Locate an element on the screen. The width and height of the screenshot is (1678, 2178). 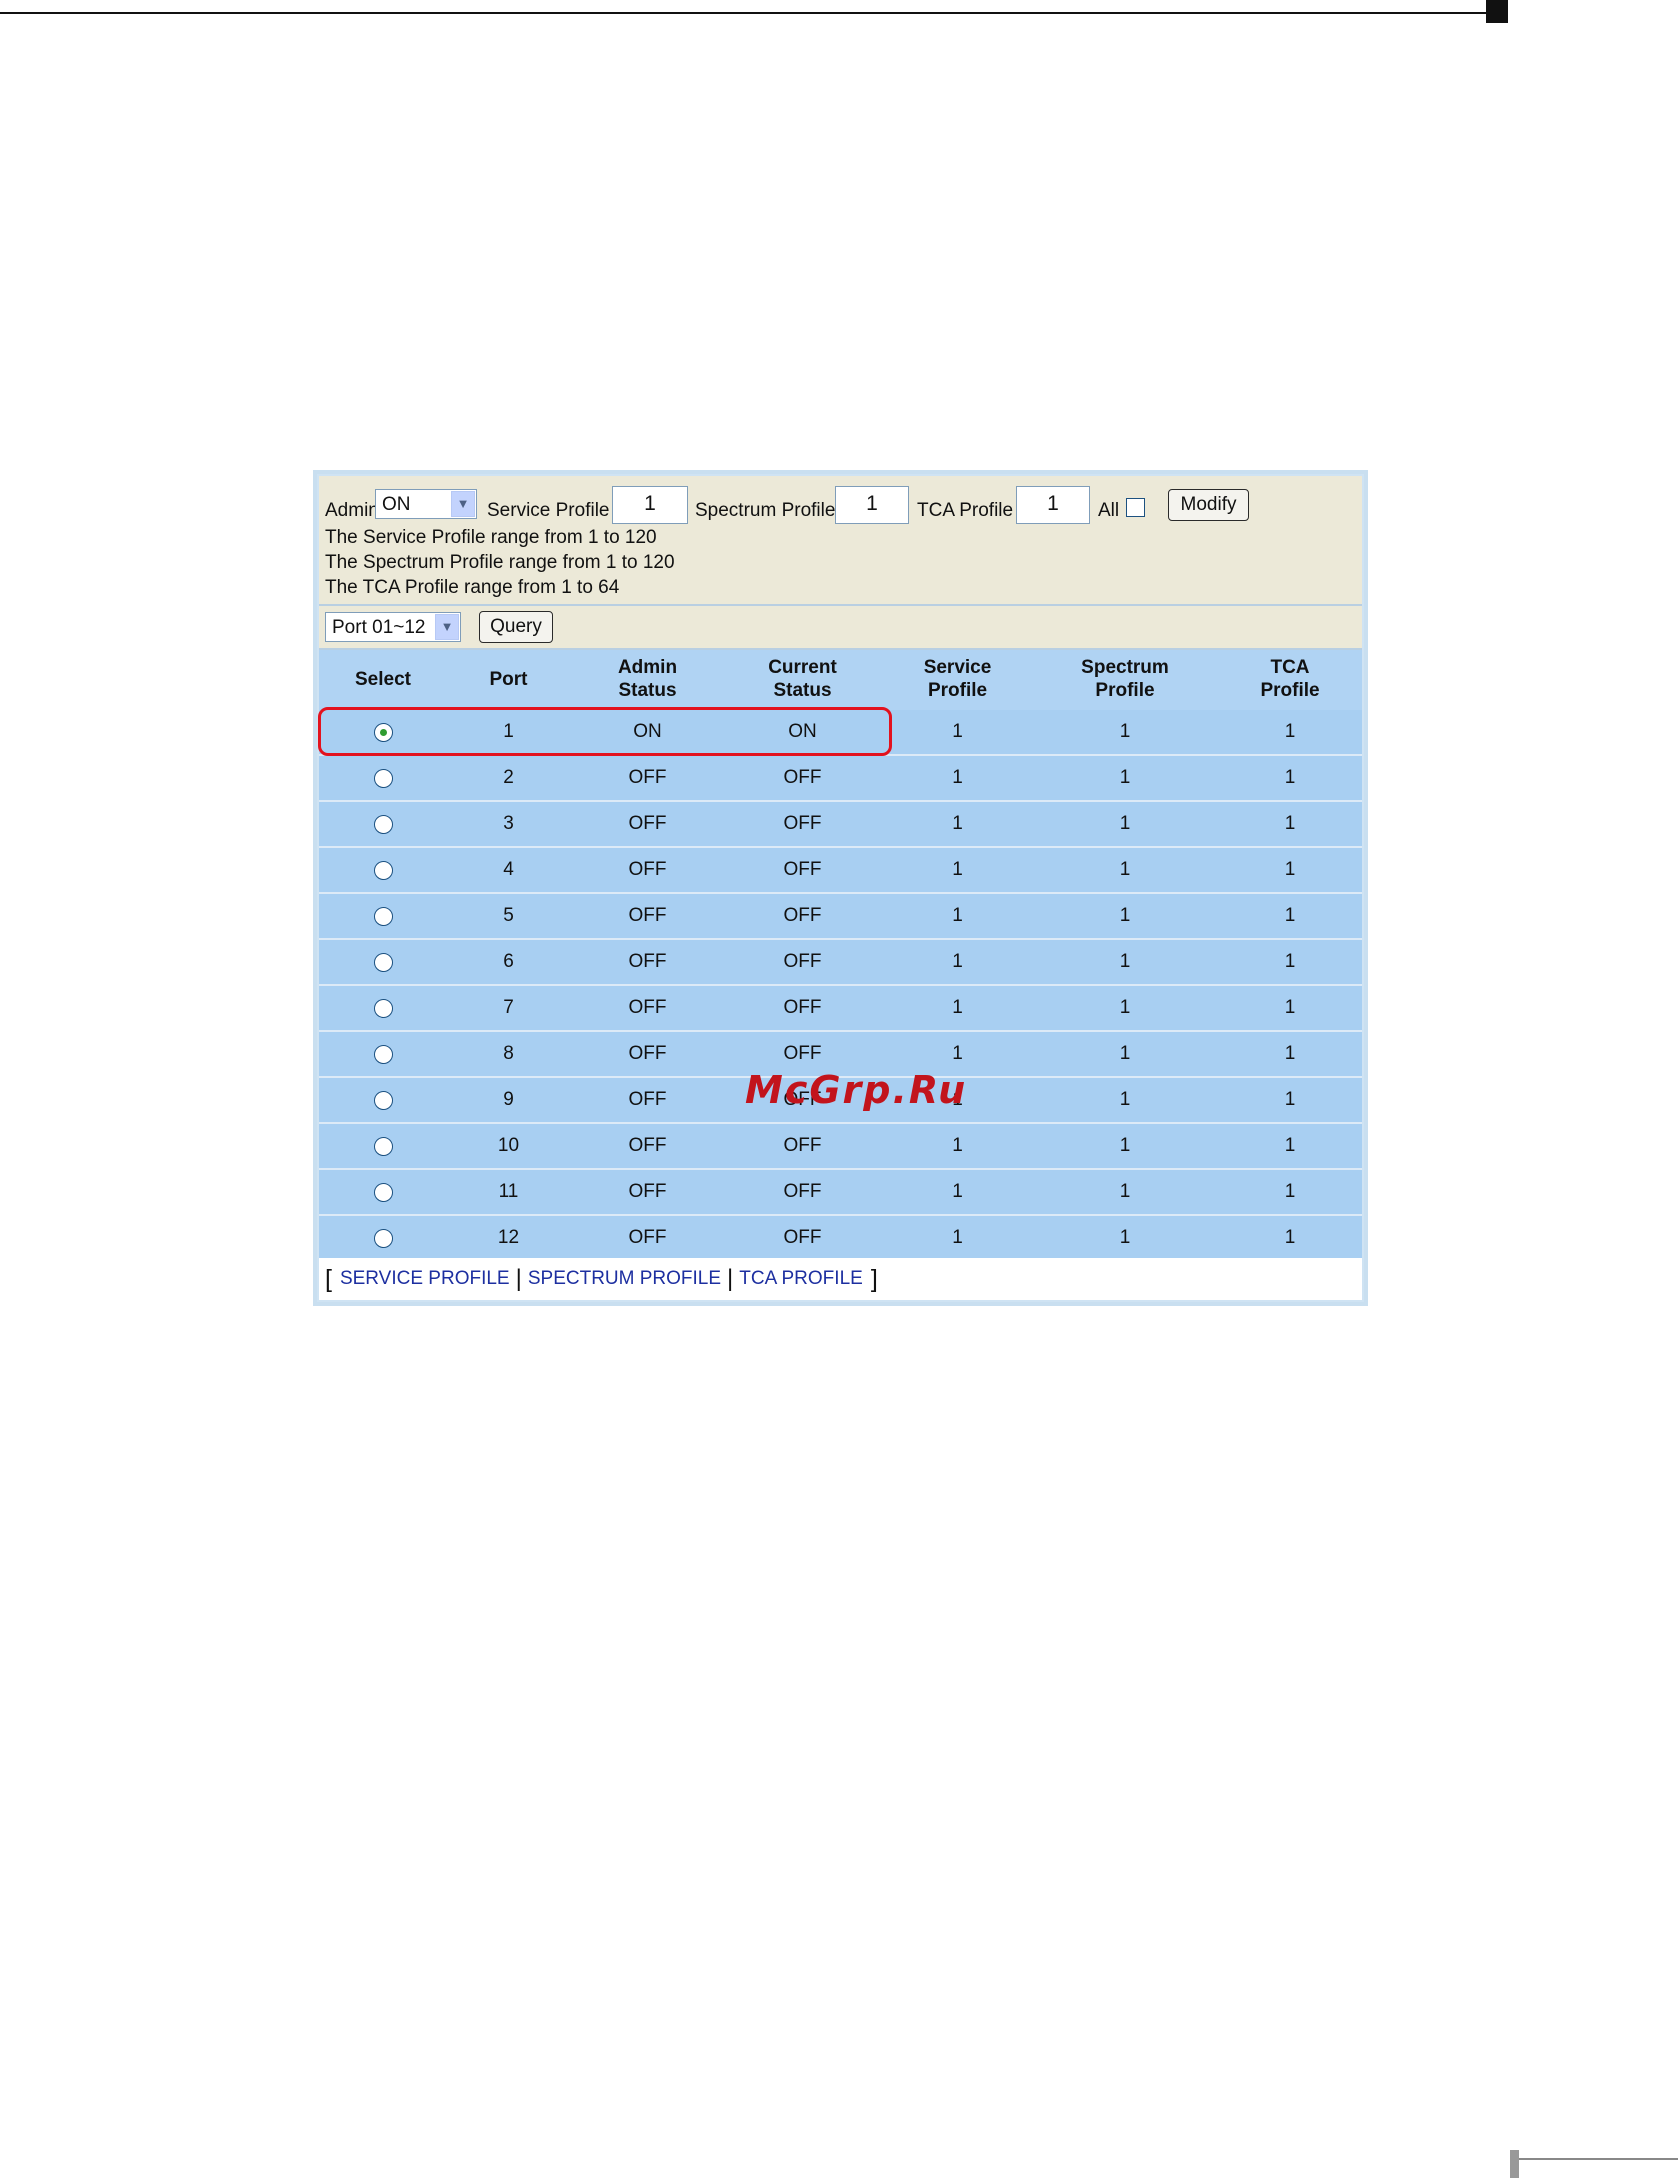
table-row: 11 OFF OFF 1 1 1 is located at coordinates (840, 1193).